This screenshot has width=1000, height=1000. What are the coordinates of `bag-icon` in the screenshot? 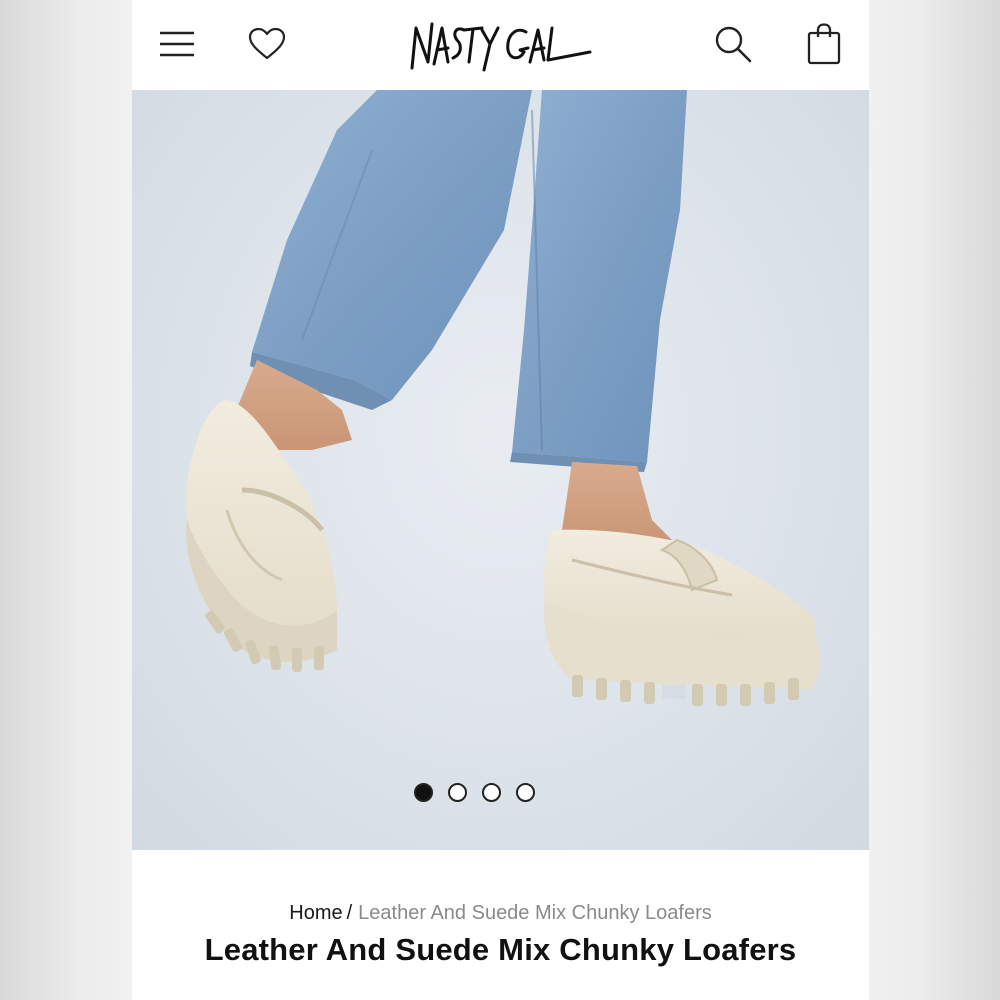 It's located at (824, 44).